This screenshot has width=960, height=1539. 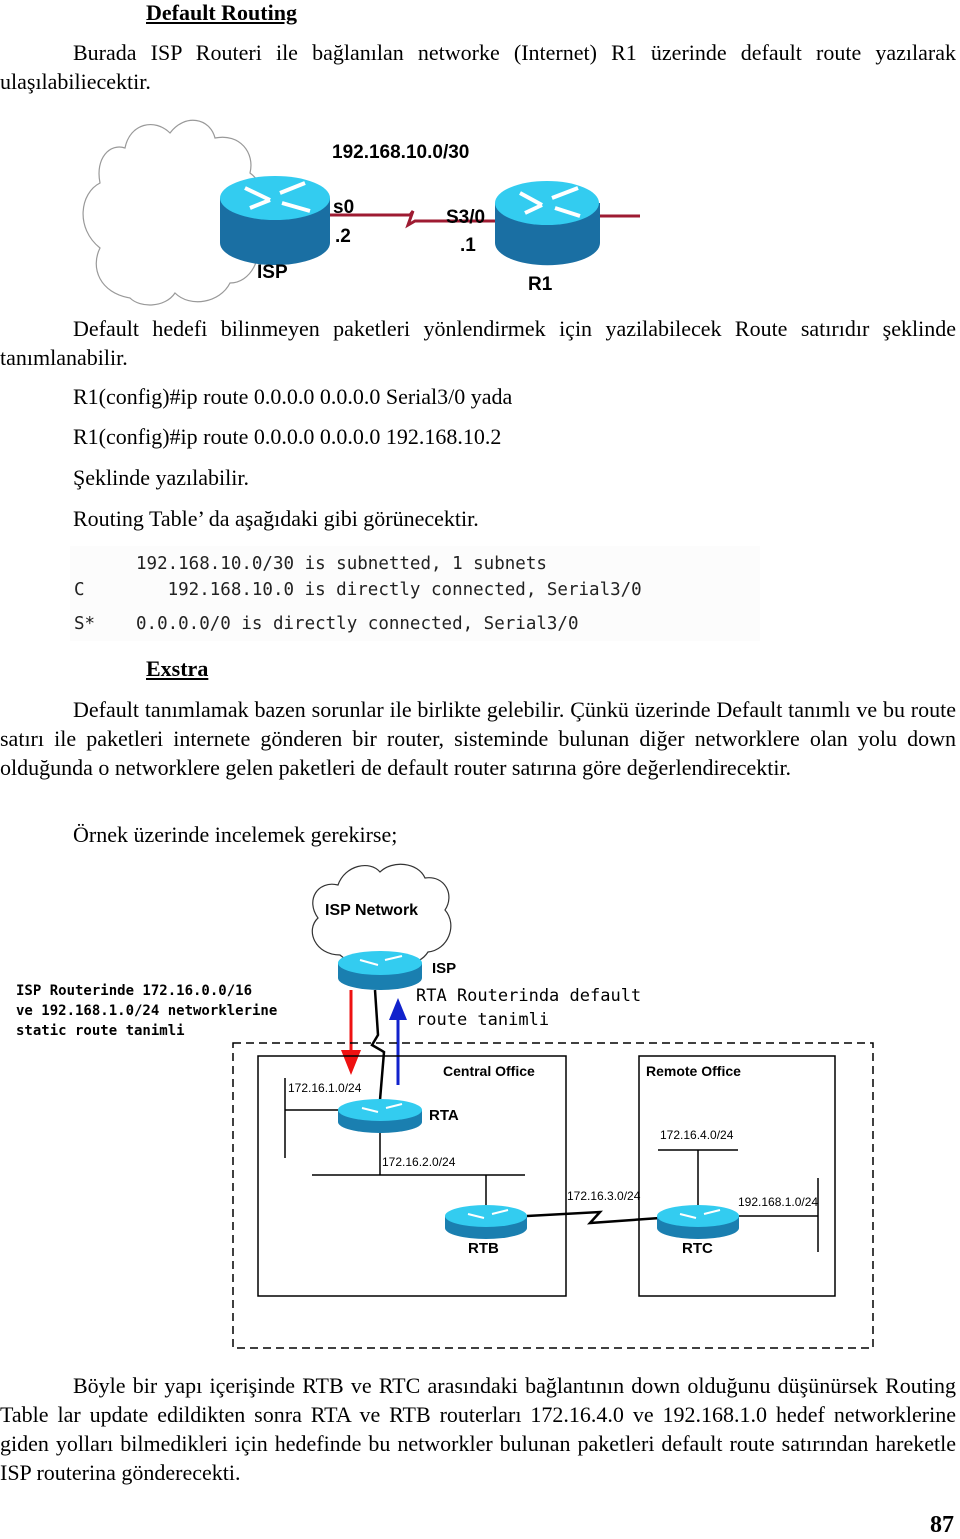 I want to click on rtc-router-label: RTC, so click(x=697, y=1248).